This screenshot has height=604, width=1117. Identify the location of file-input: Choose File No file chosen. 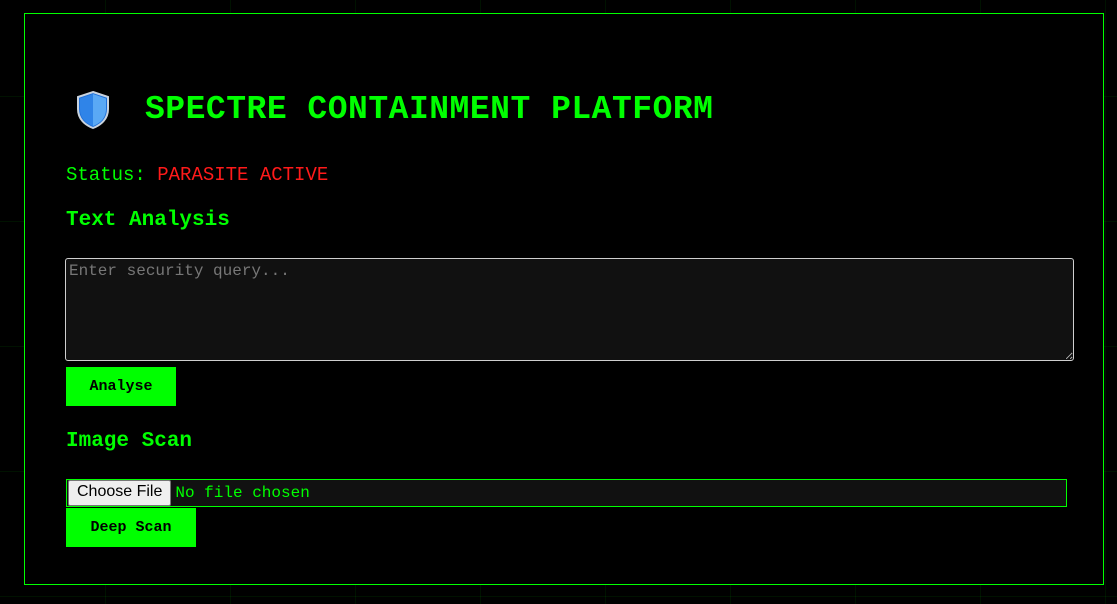
(566, 493).